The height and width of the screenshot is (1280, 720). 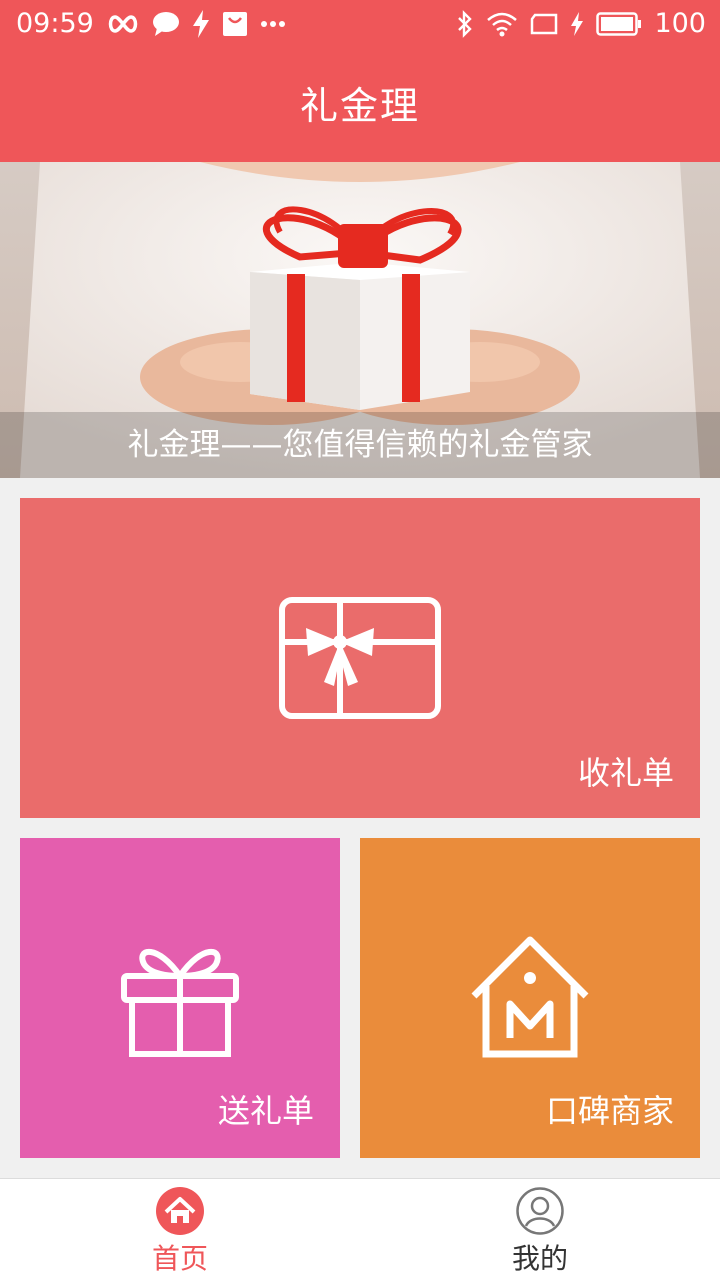 I want to click on send-gift-list-tile: 送礼单, so click(x=180, y=998).